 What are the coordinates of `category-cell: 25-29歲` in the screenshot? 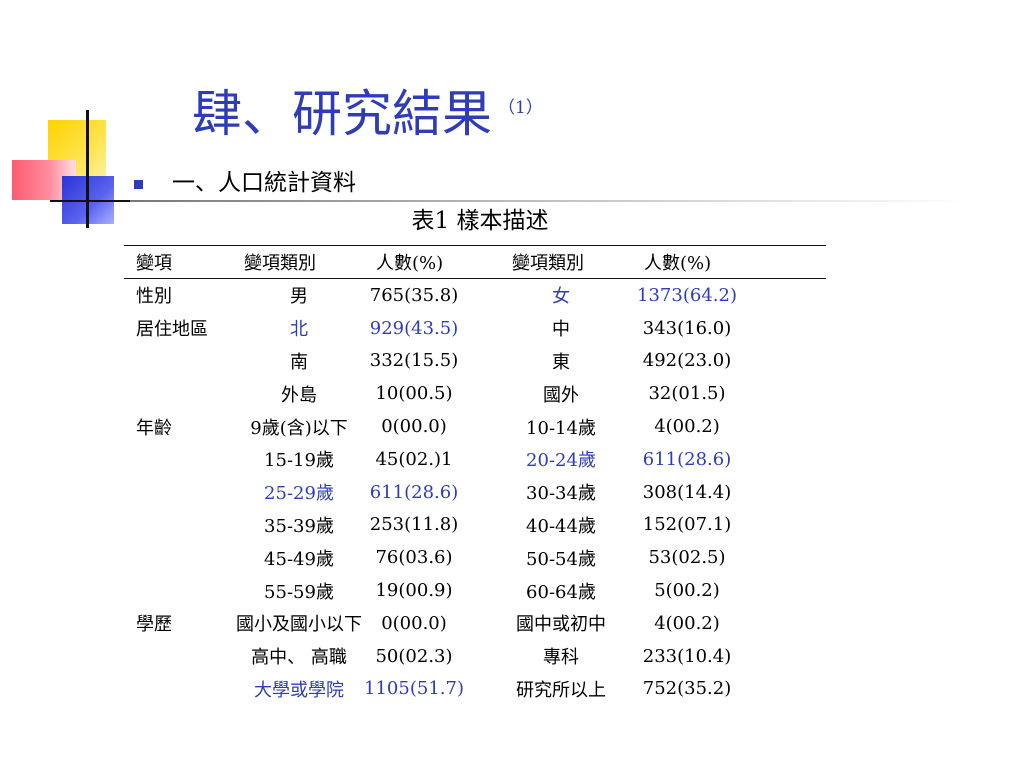 It's located at (299, 494).